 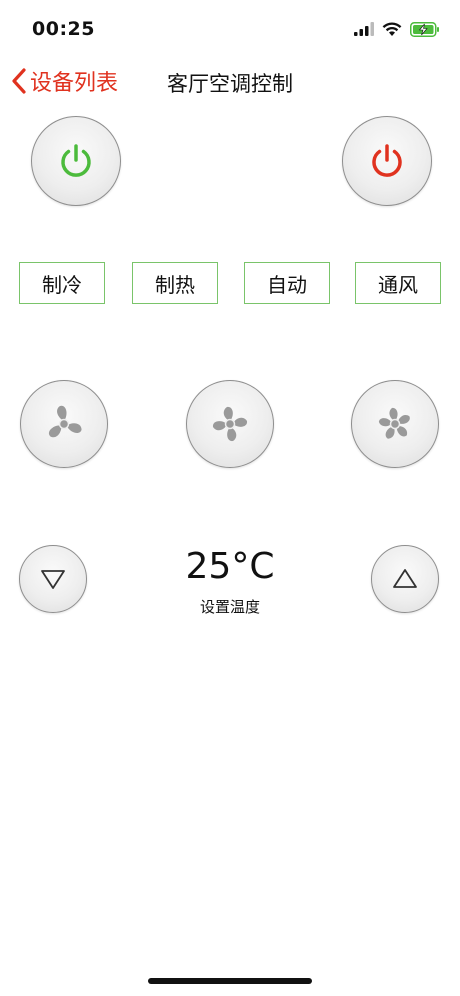 What do you see at coordinates (424, 29) in the screenshot?
I see `battery-charging-icon` at bounding box center [424, 29].